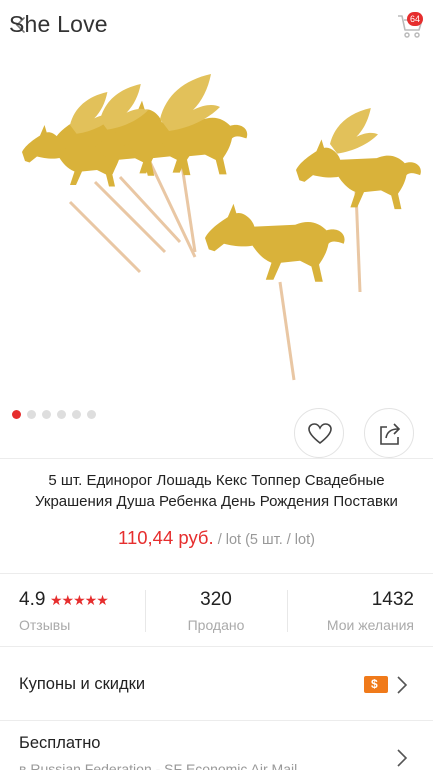 The height and width of the screenshot is (770, 433). What do you see at coordinates (266, 540) in the screenshot?
I see `price-unit: / lot (5 шт. / lot)` at bounding box center [266, 540].